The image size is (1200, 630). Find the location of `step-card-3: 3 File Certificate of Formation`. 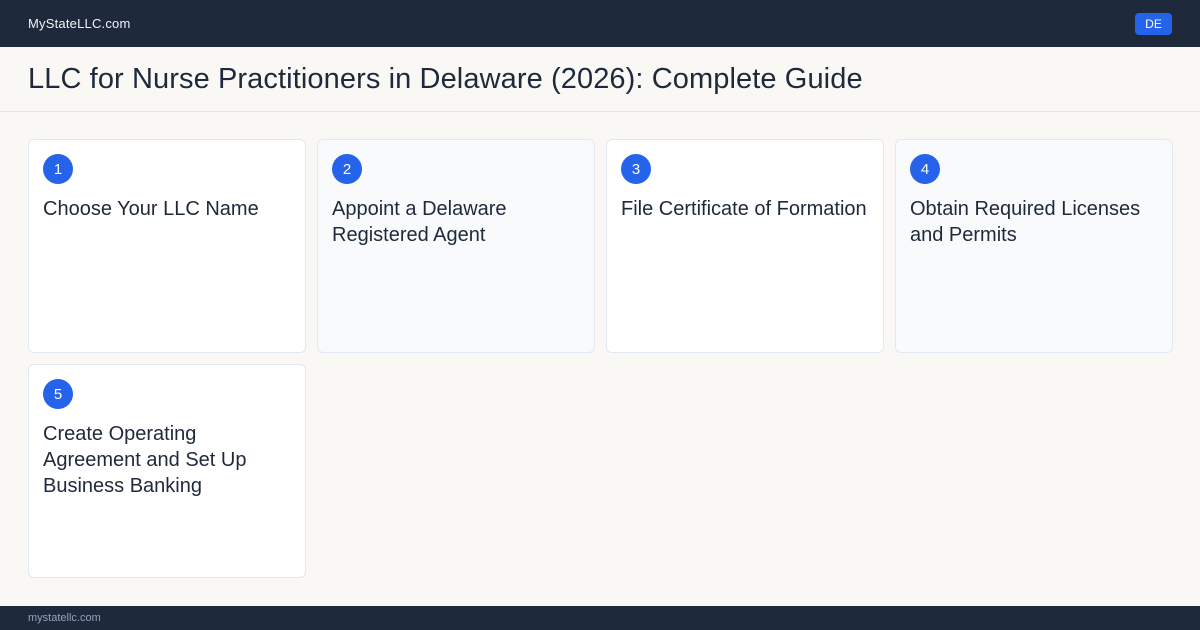

step-card-3: 3 File Certificate of Formation is located at coordinates (745, 246).